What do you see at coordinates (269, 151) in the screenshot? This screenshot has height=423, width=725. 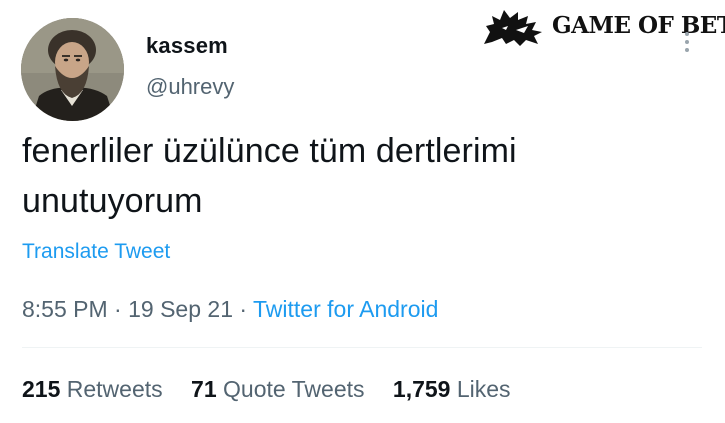 I see `tweet-text-line-1: fenerliler üzülünce tüm dertlerimi` at bounding box center [269, 151].